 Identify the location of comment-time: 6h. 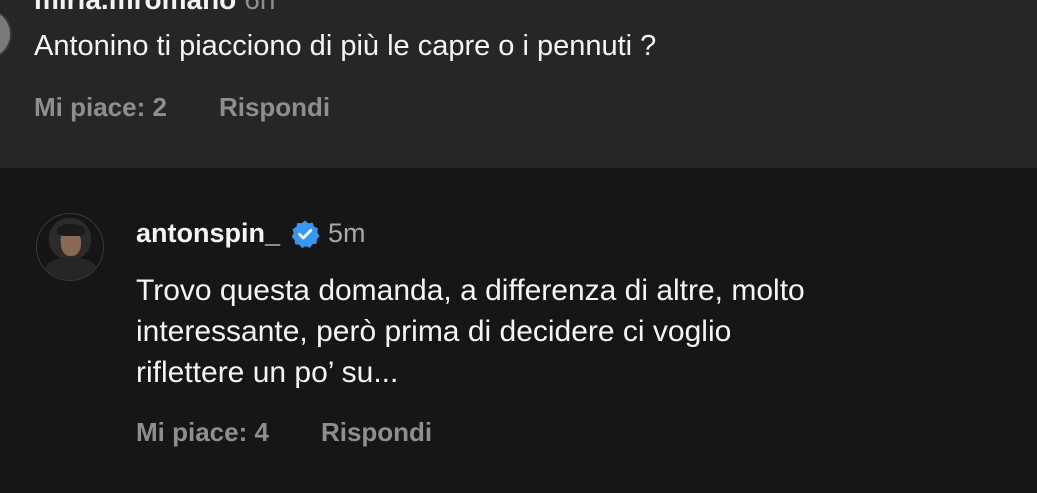
(259, 7).